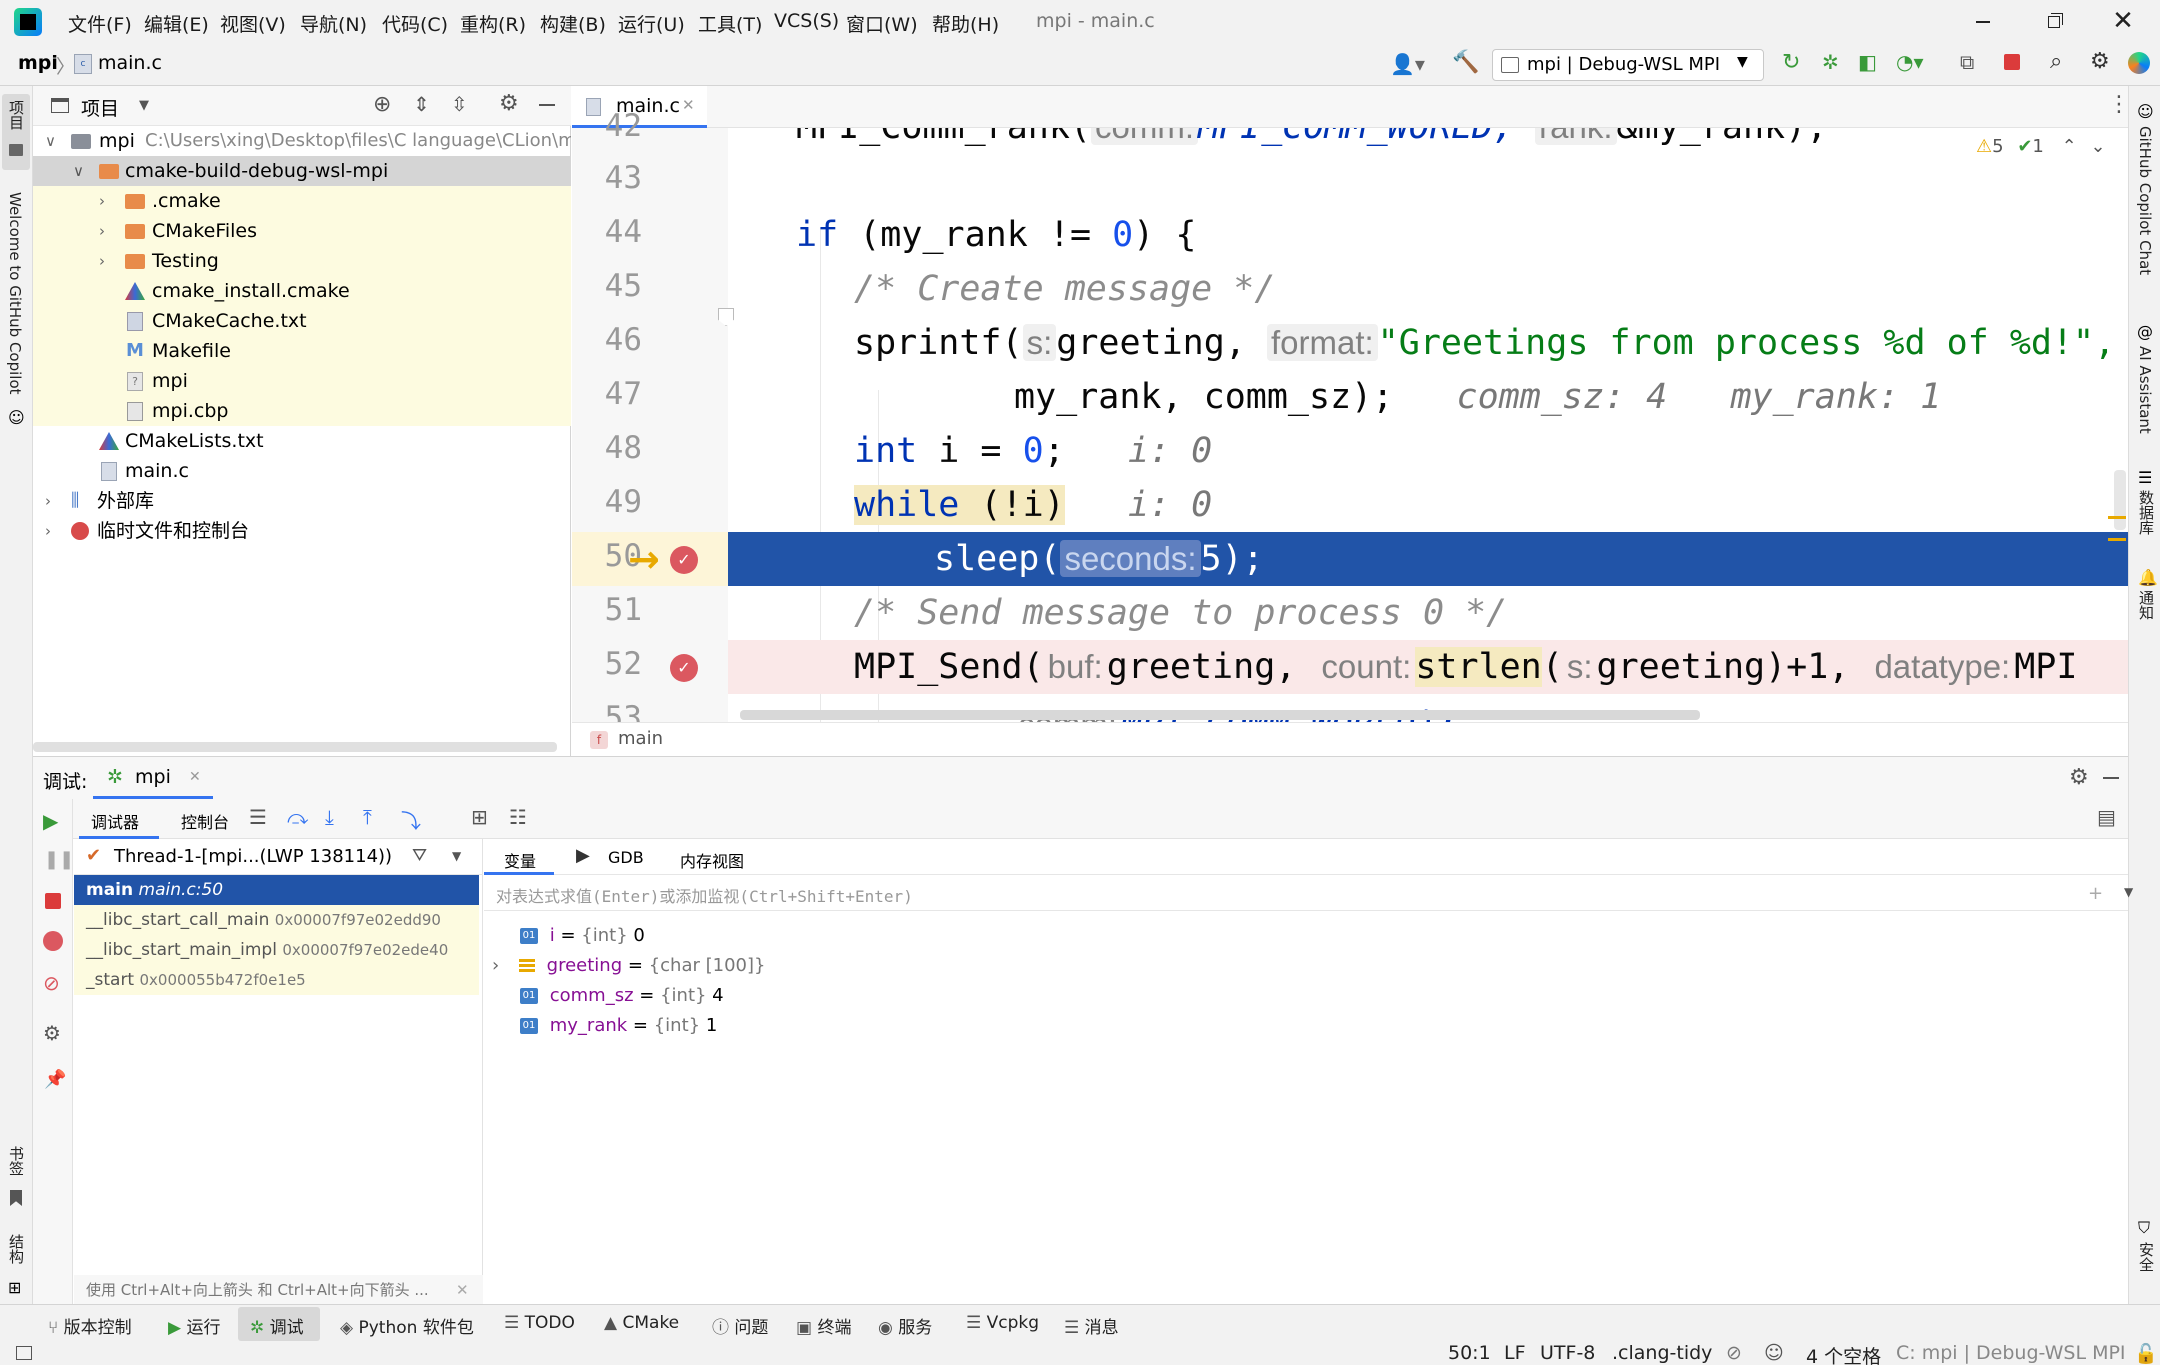  Describe the element at coordinates (176, 23) in the screenshot. I see `menu-item: 编辑(E)` at that location.